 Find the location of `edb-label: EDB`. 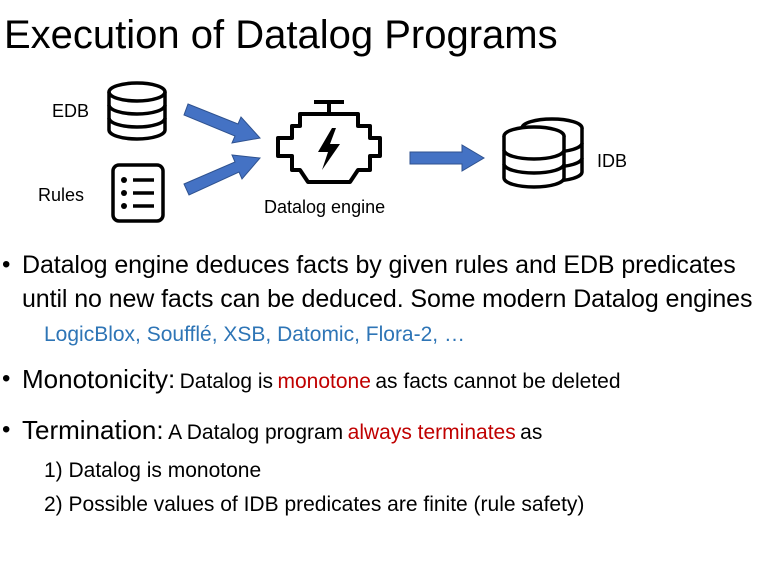

edb-label: EDB is located at coordinates (71, 111).